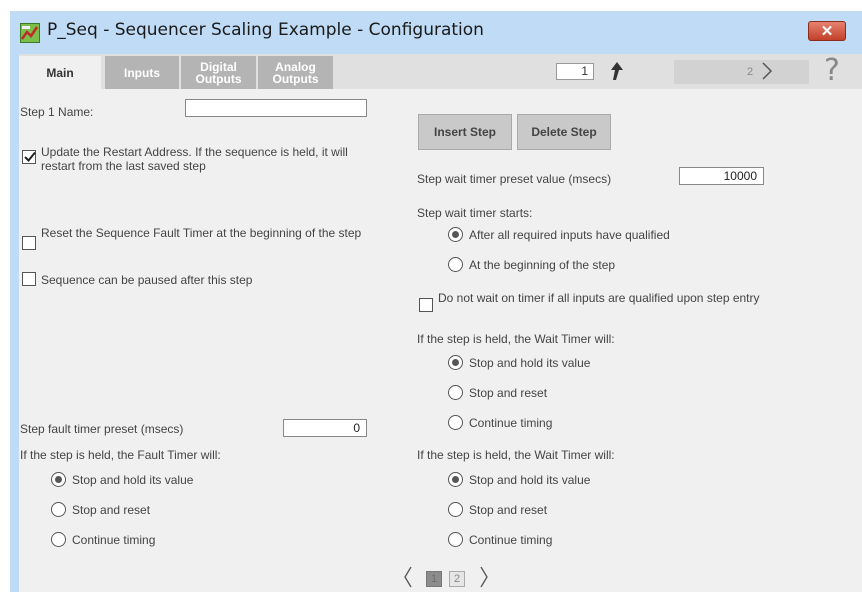 The height and width of the screenshot is (592, 862). Describe the element at coordinates (750, 72) in the screenshot. I see `next-step-label: 2` at that location.